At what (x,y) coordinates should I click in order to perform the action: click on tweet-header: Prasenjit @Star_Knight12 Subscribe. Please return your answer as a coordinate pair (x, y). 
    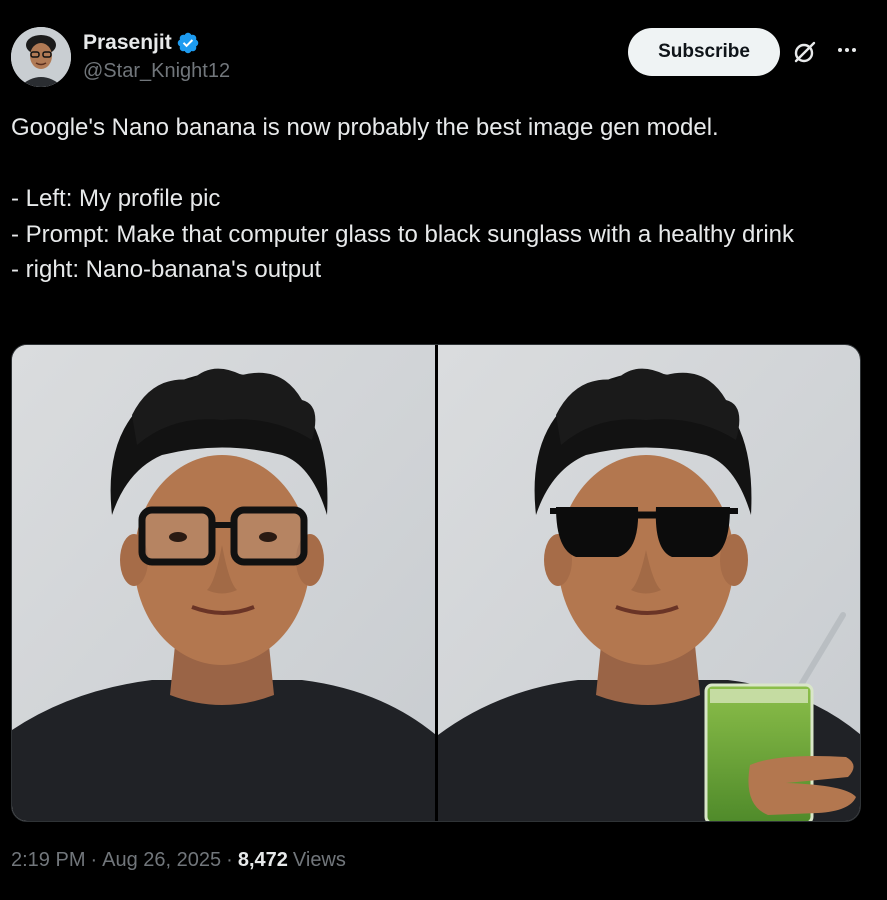
    Looking at the image, I should click on (443, 58).